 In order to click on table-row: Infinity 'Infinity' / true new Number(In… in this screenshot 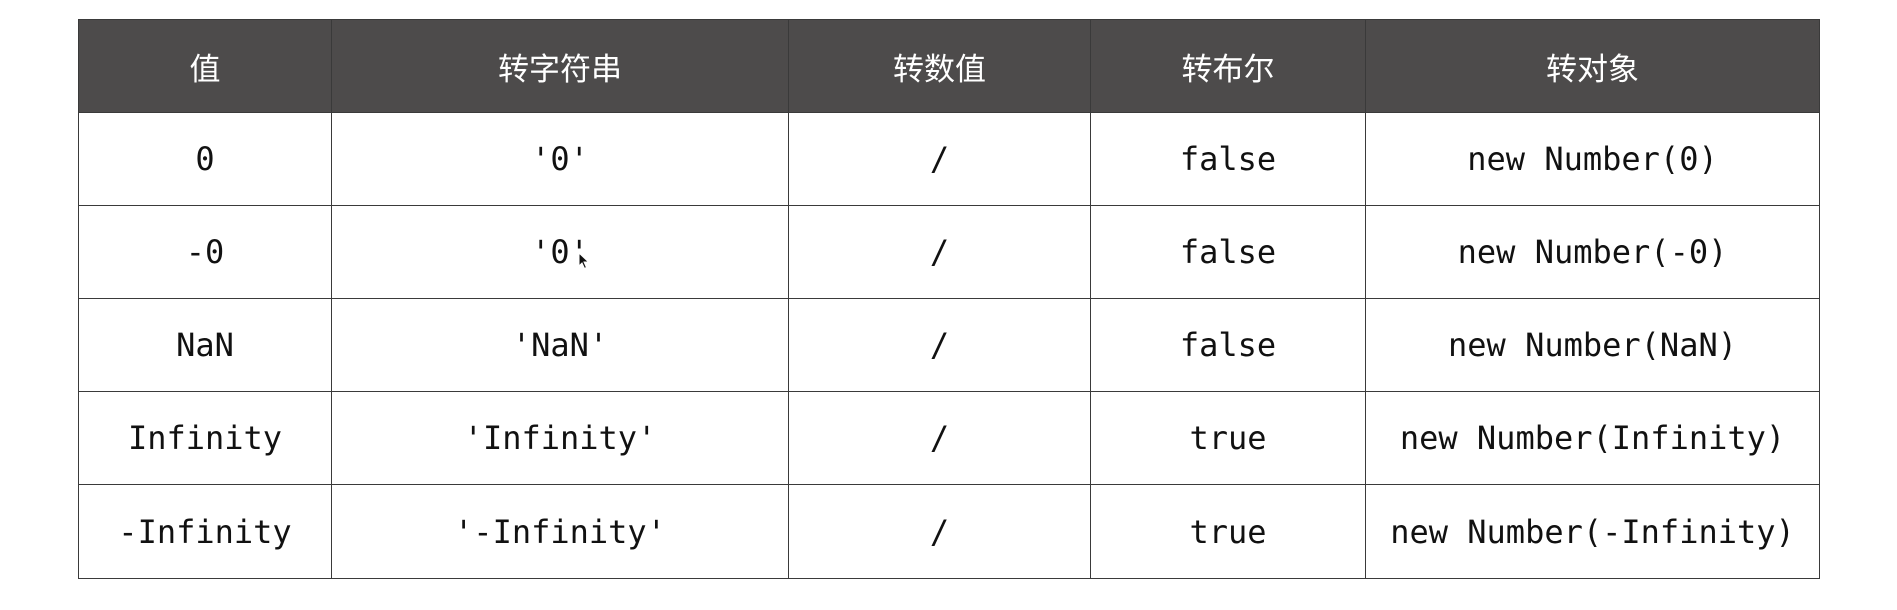, I will do `click(949, 438)`.